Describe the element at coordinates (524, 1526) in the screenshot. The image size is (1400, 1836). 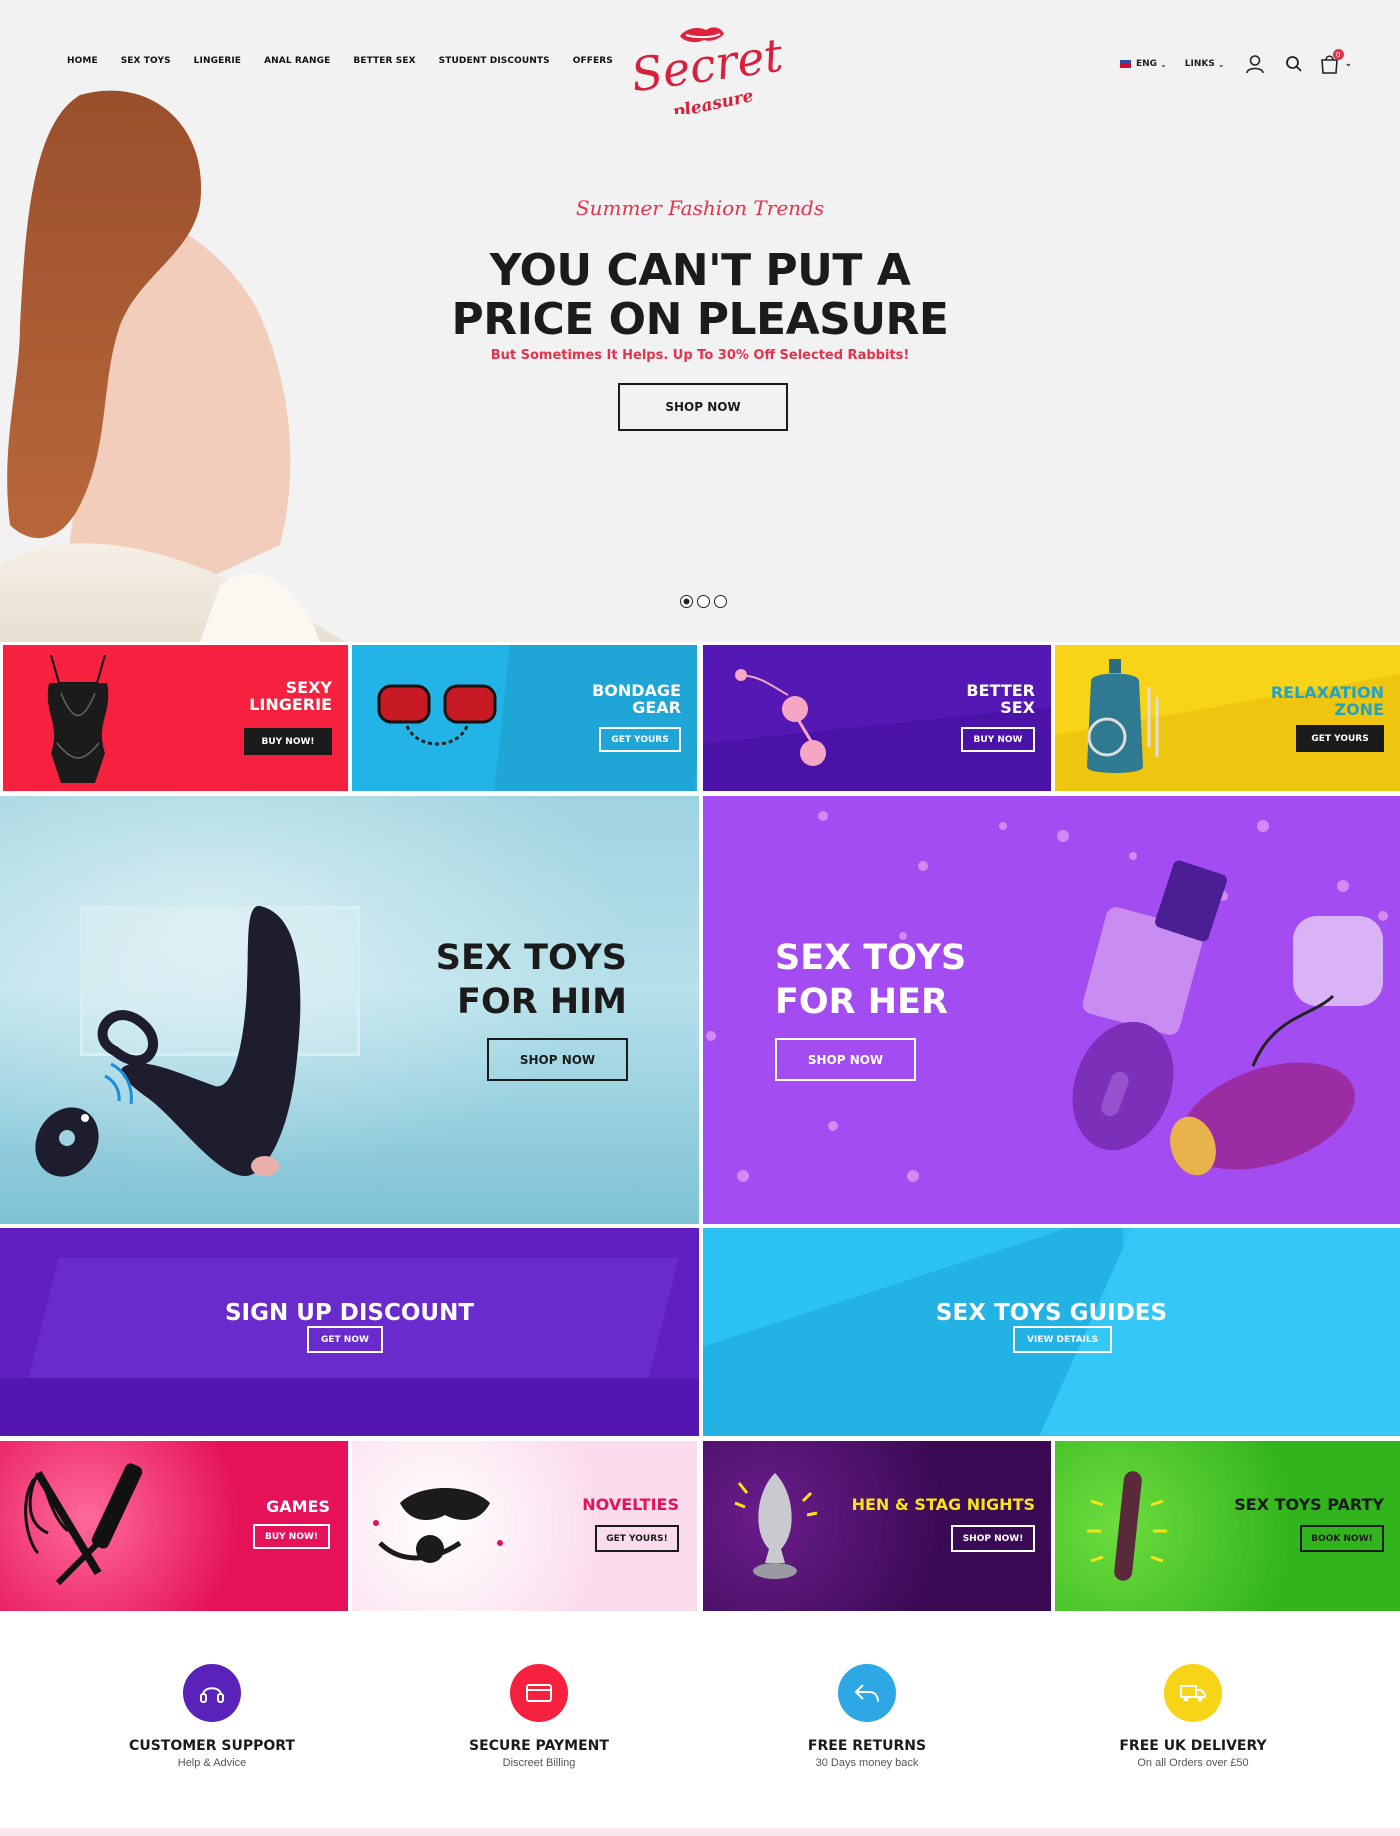
I see `category-tile-novelties: NOVELTIES GET YOURS!` at that location.